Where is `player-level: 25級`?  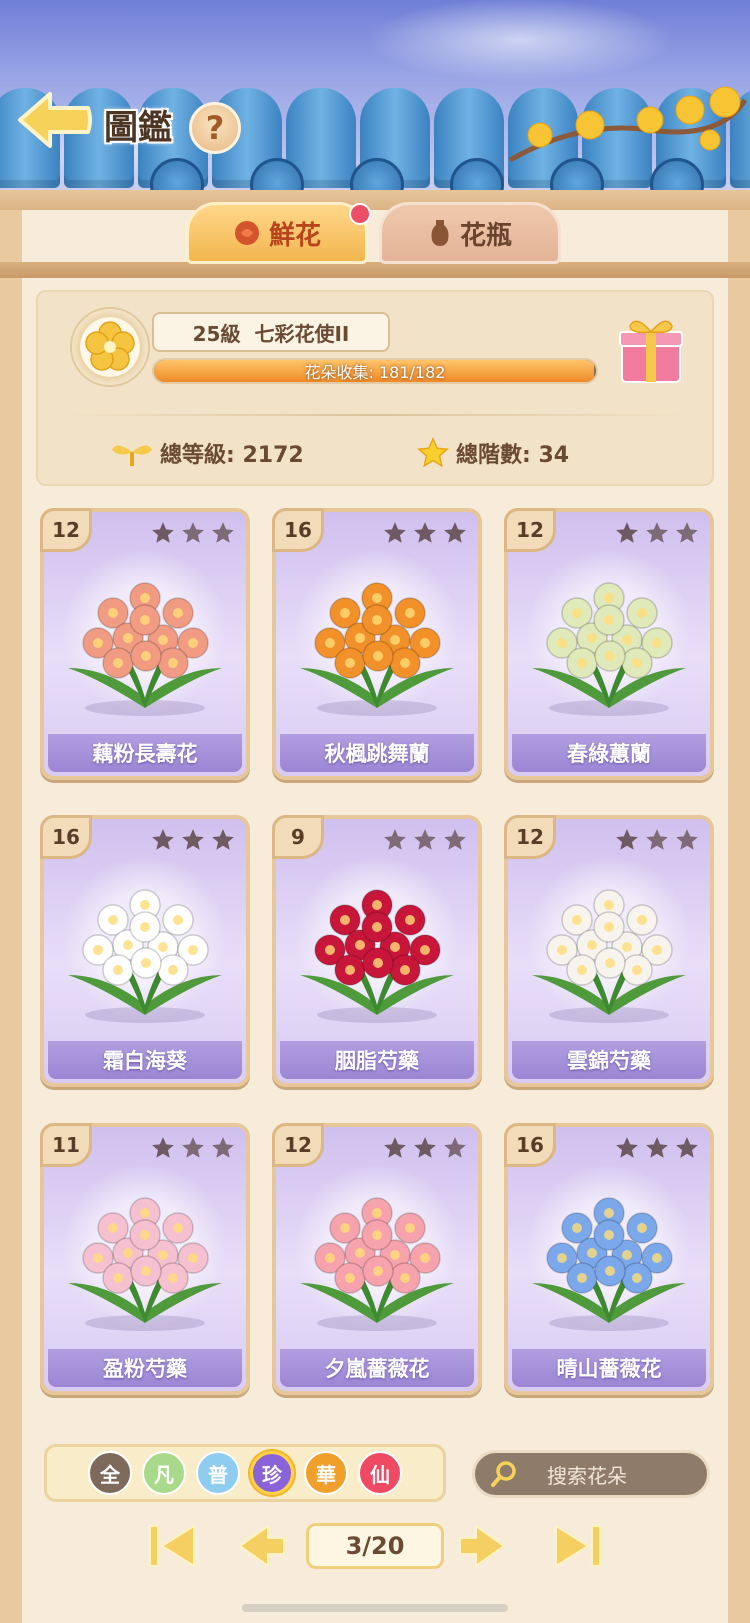
player-level: 25級 is located at coordinates (216, 333).